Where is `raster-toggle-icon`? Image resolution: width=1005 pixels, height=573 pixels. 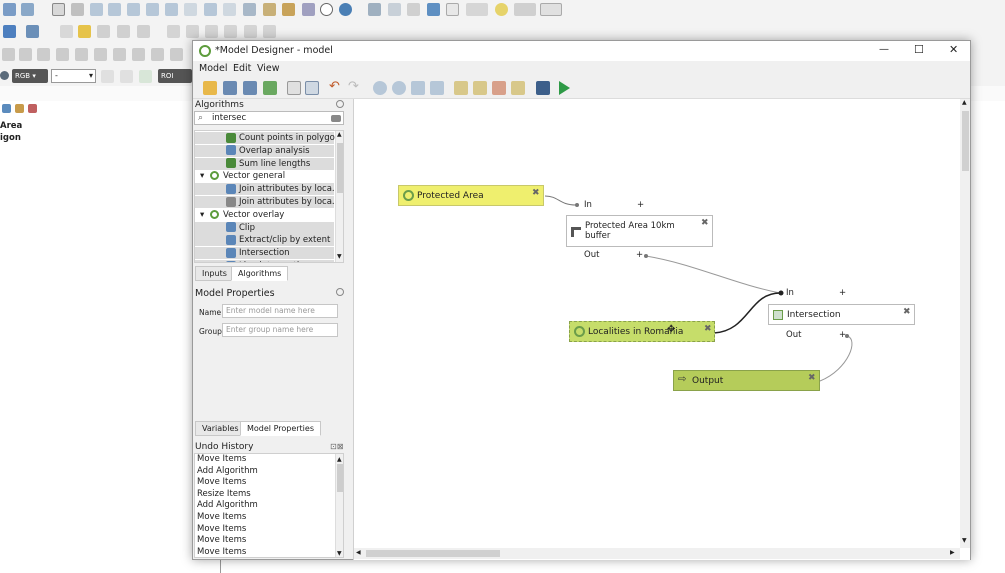
raster-toggle-icon is located at coordinates (4, 75).